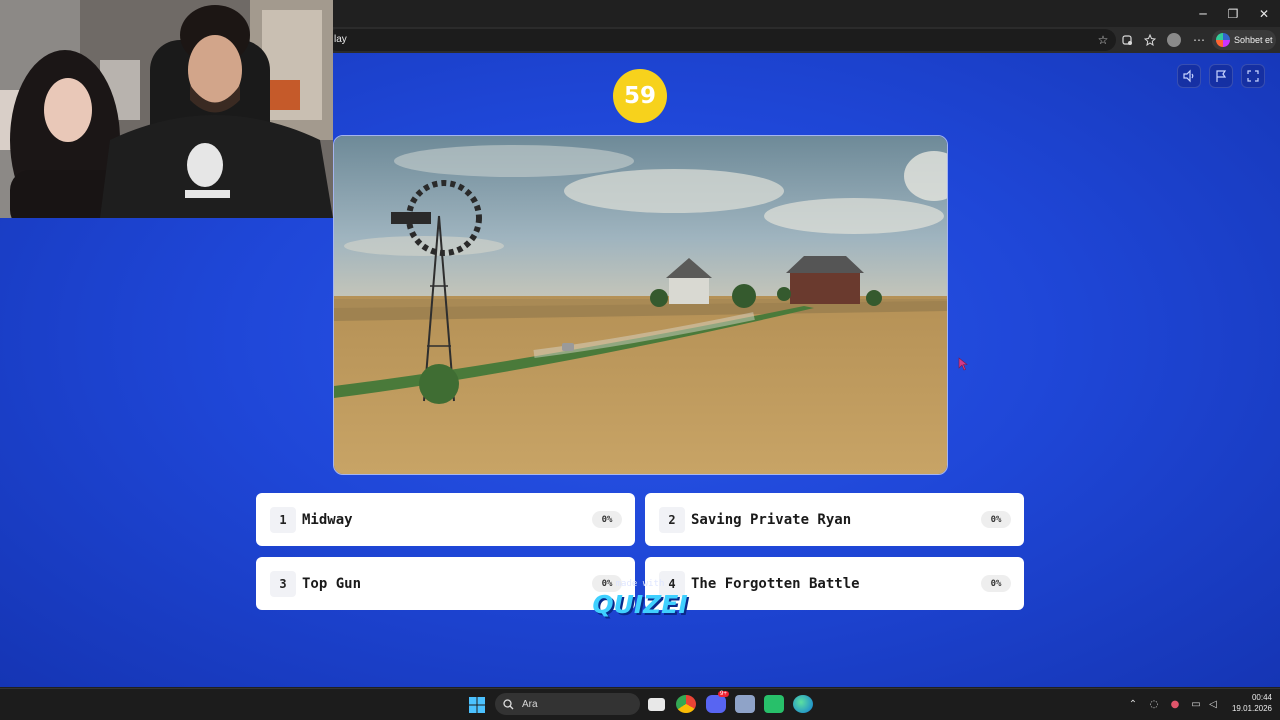 This screenshot has height=720, width=1280. I want to click on chrome-icon, so click(686, 704).